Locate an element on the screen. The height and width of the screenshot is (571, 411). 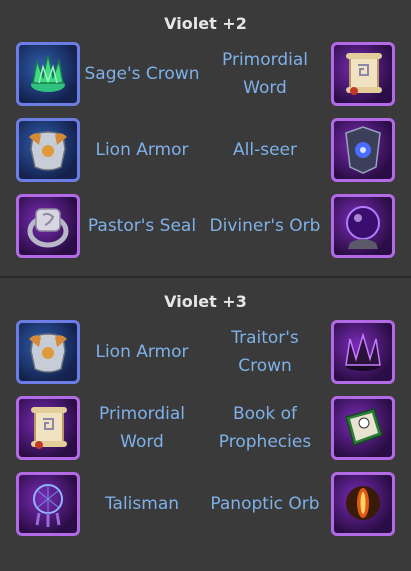
green-crown-icon is located at coordinates (48, 74).